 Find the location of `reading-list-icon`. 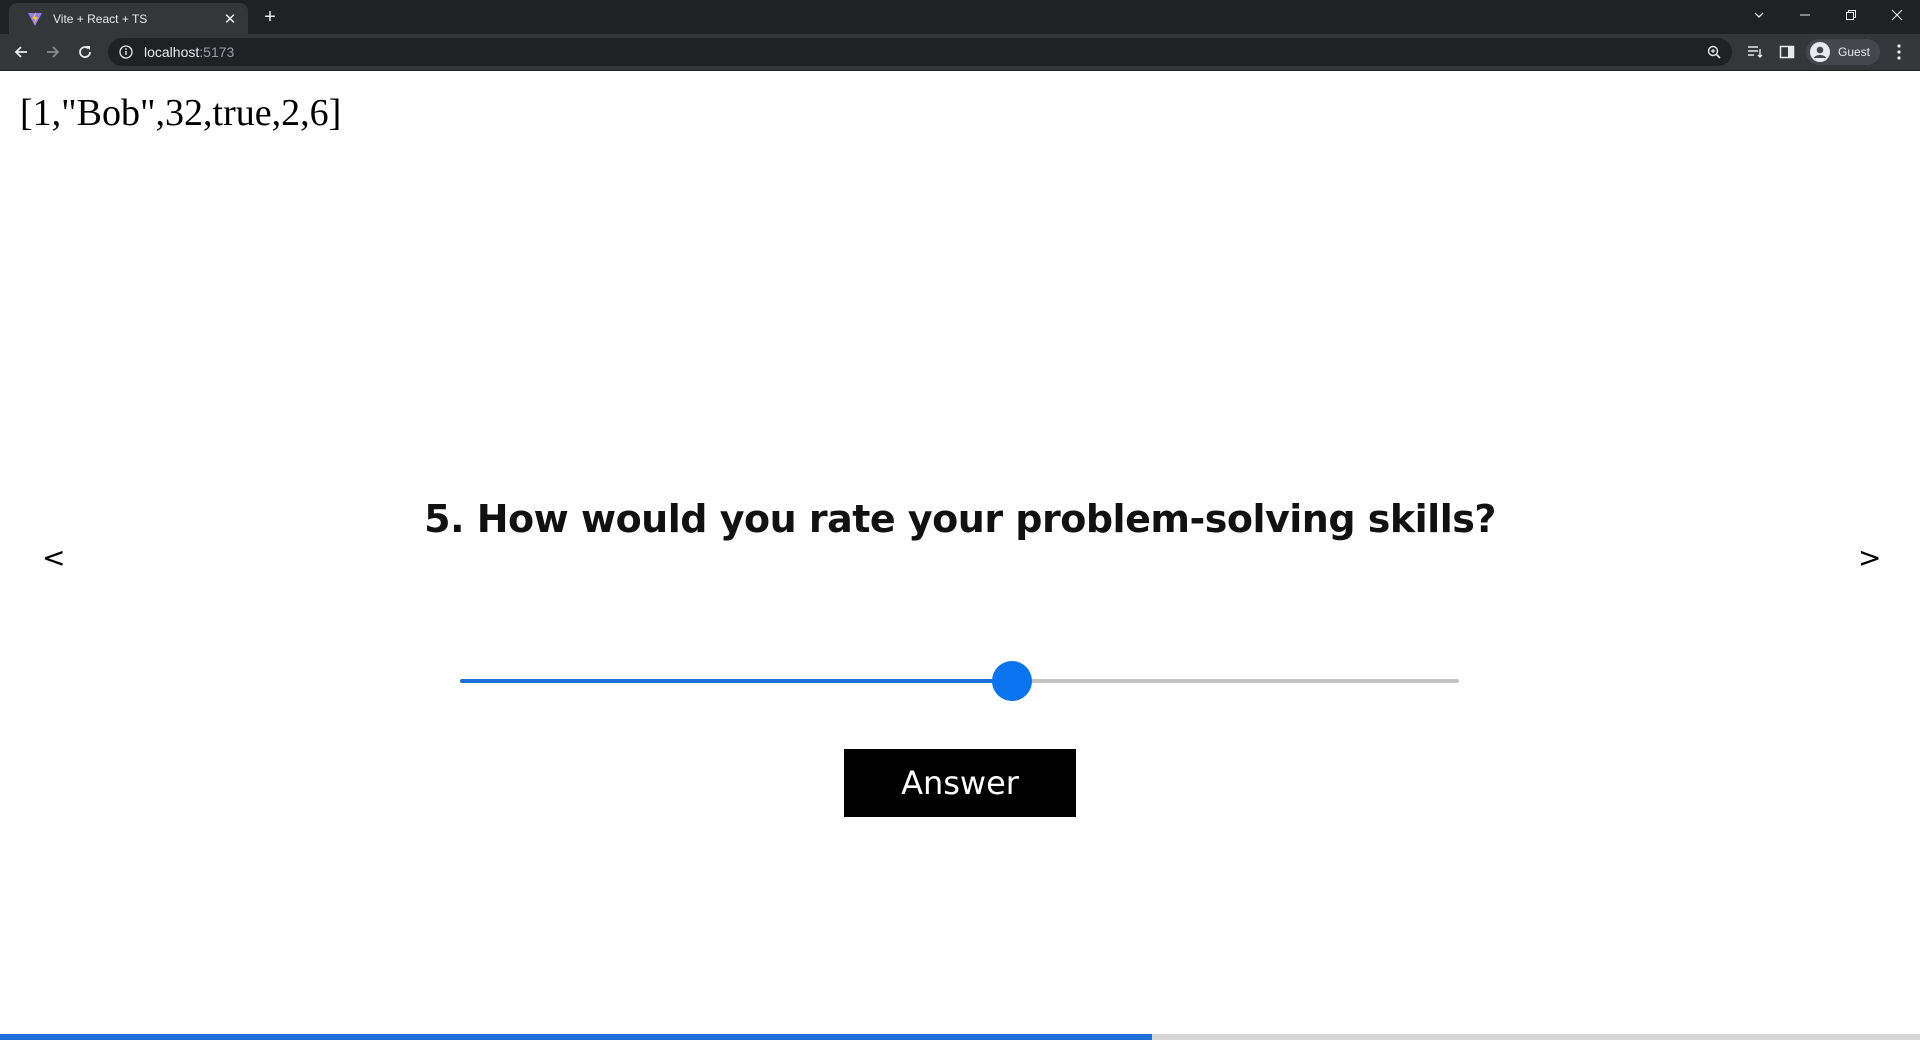

reading-list-icon is located at coordinates (1755, 52).